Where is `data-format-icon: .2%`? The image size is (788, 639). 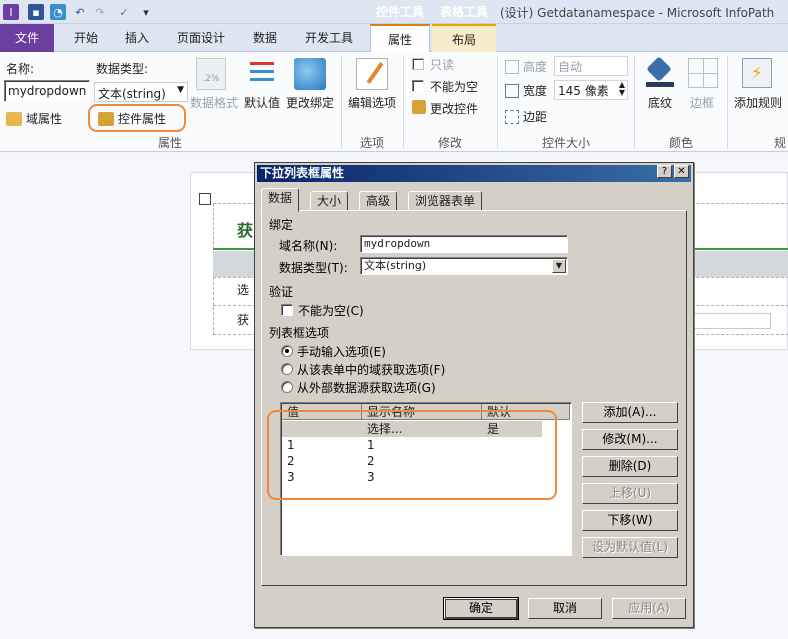
data-format-icon: .2% is located at coordinates (211, 74).